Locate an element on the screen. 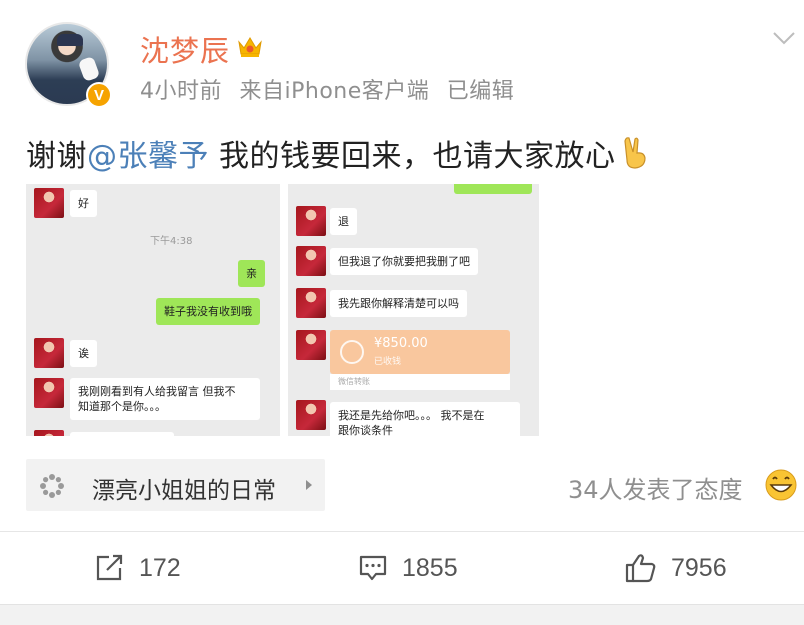 This screenshot has width=804, height=625. chat-line: 我还是先给你吧。。。 我不是在 is located at coordinates (411, 415).